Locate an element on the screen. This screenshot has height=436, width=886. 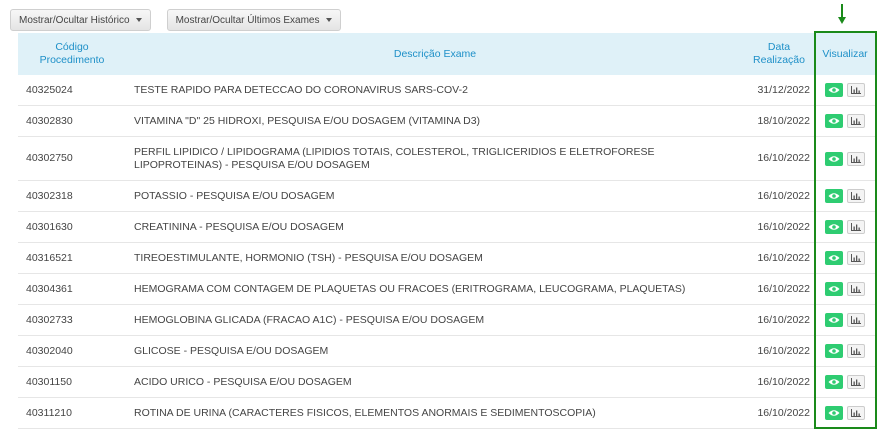
cell-code: 40302318 is located at coordinates (49, 195).